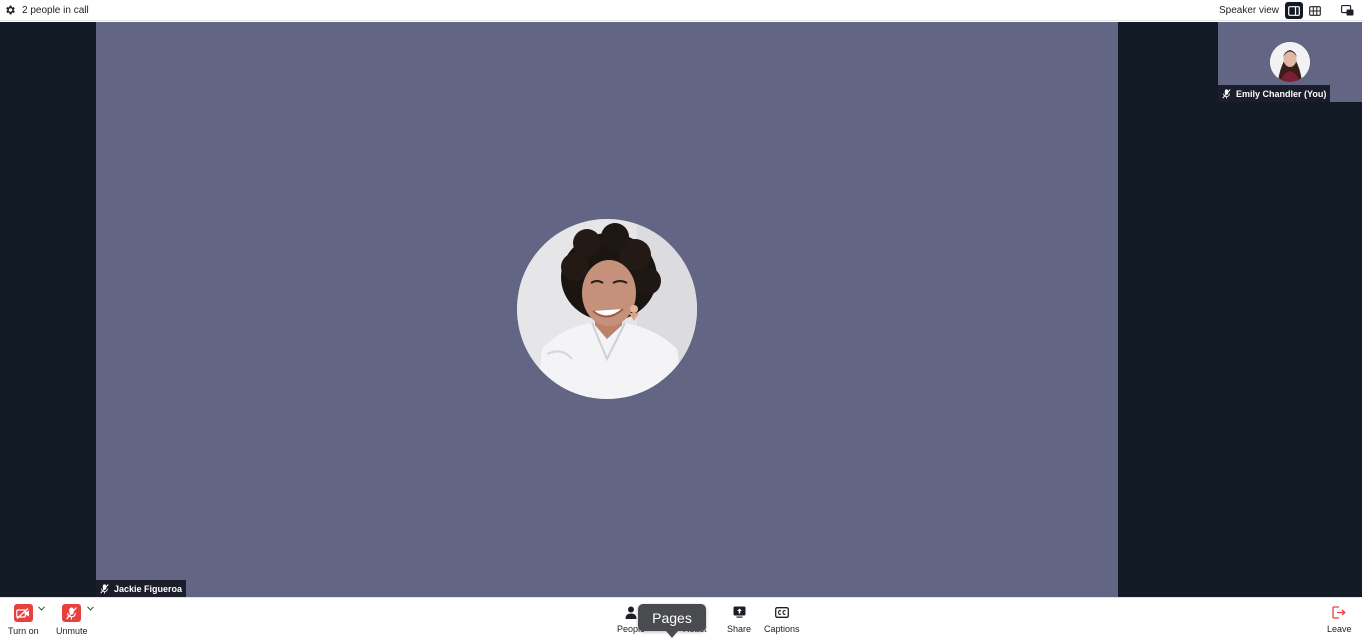 The width and height of the screenshot is (1362, 640). I want to click on camera-button-label: Turn on, so click(23, 631).